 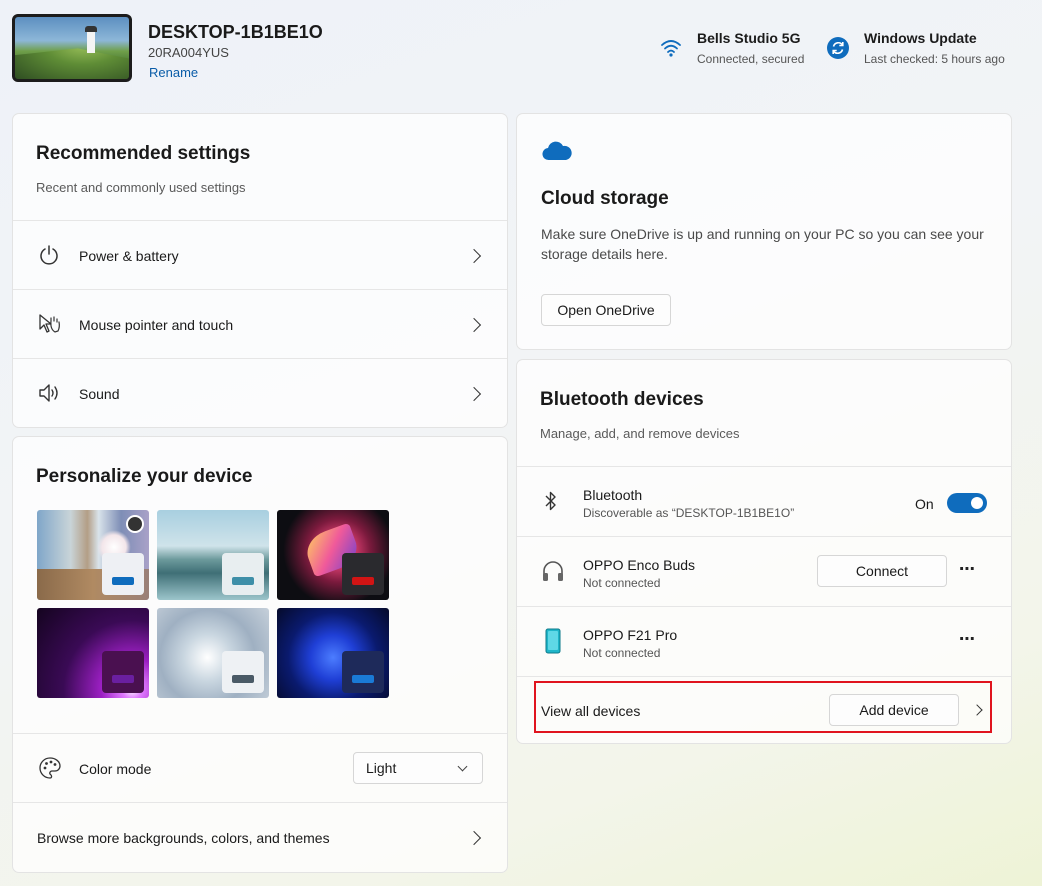 What do you see at coordinates (838, 48) in the screenshot?
I see `sync-icon` at bounding box center [838, 48].